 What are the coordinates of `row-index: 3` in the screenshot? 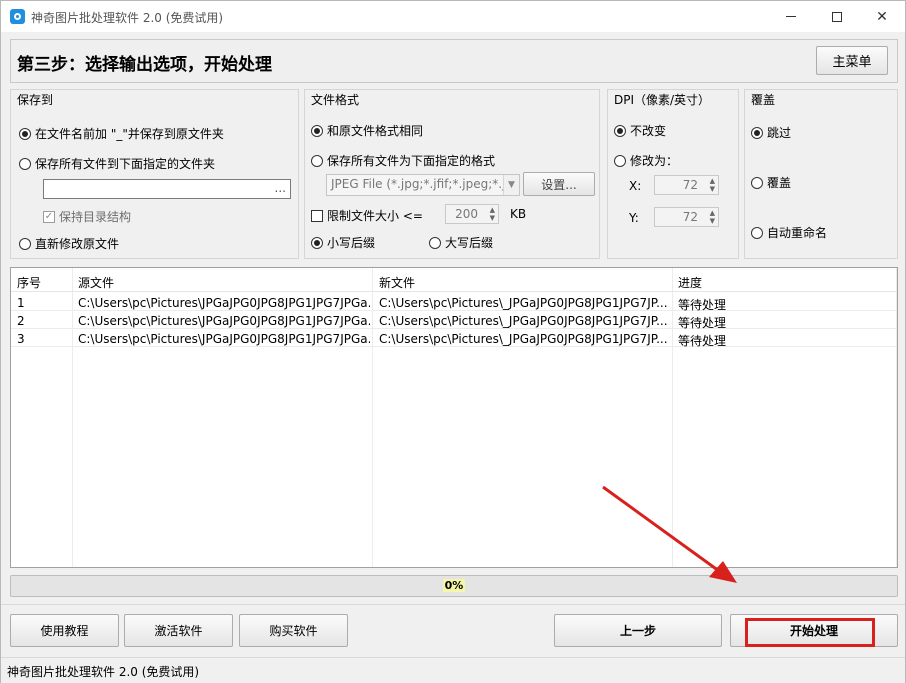 It's located at (21, 339).